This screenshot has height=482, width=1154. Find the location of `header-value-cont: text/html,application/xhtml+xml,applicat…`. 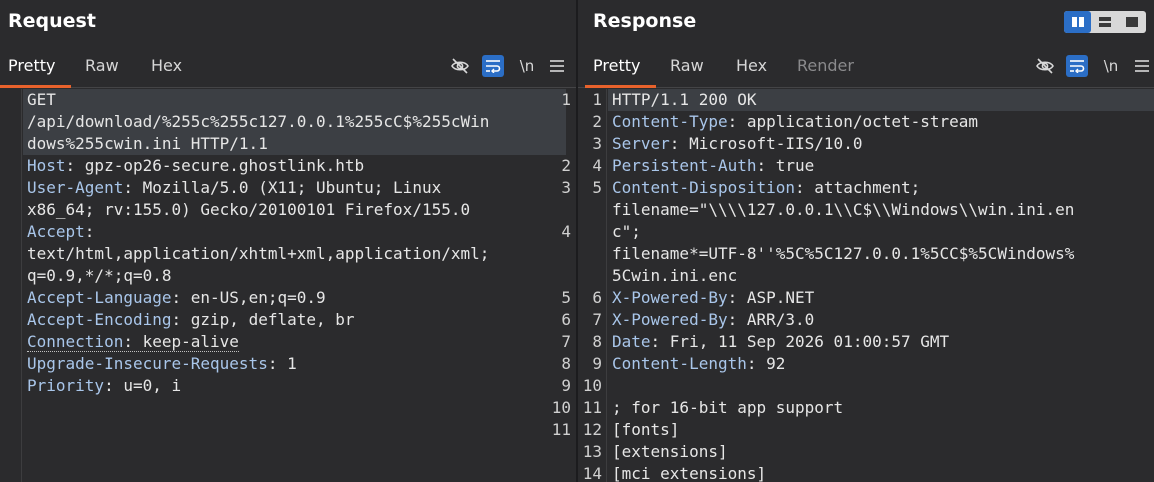

header-value-cont: text/html,application/xhtml+xml,applicat… is located at coordinates (258, 253).